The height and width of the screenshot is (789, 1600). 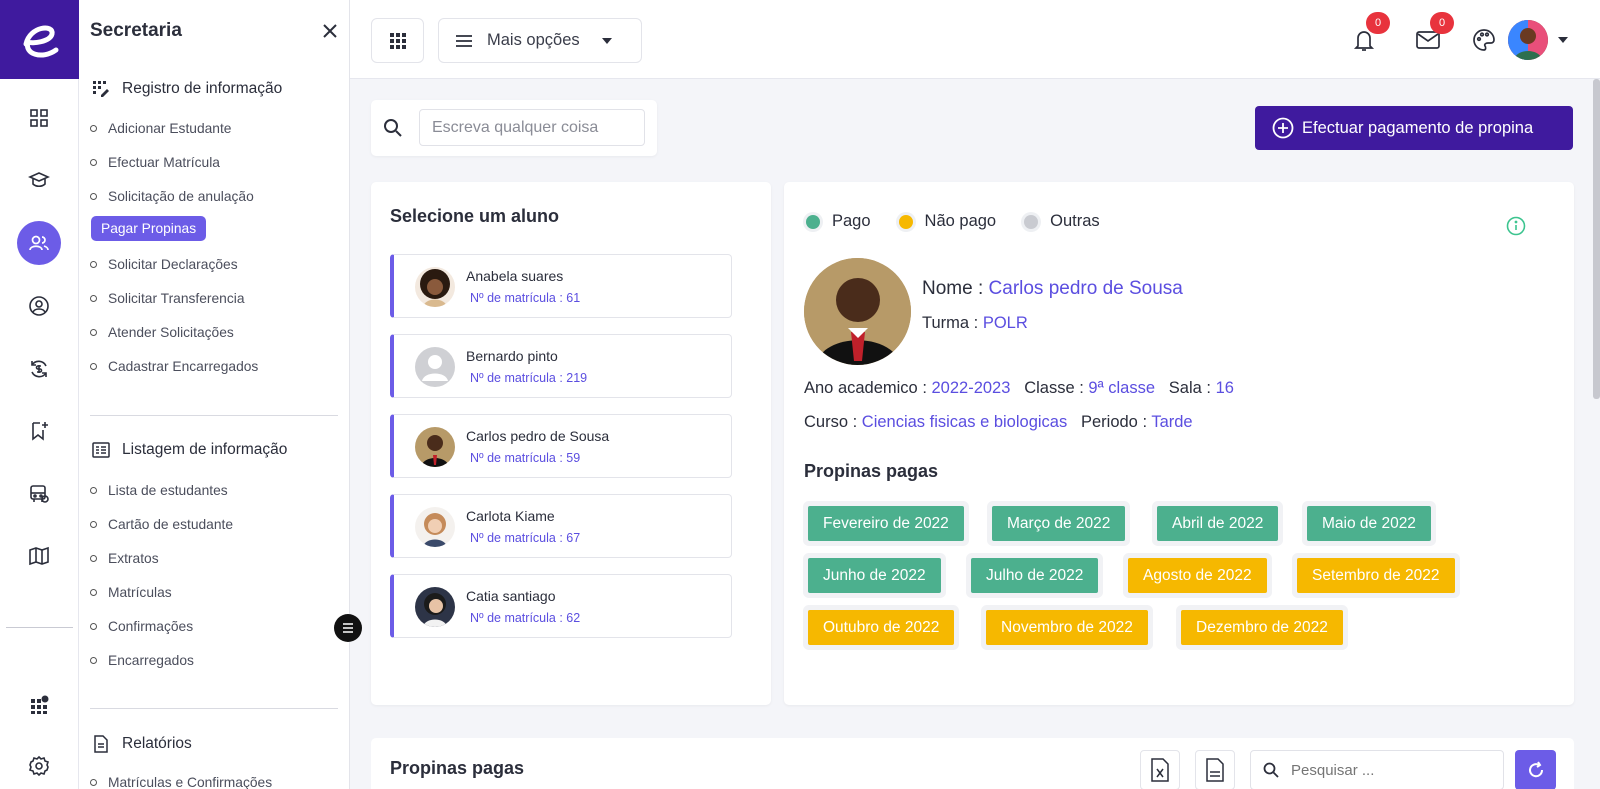 What do you see at coordinates (561, 526) in the screenshot?
I see `student-item: Carlota Kiame Nº de matrícula : 67` at bounding box center [561, 526].